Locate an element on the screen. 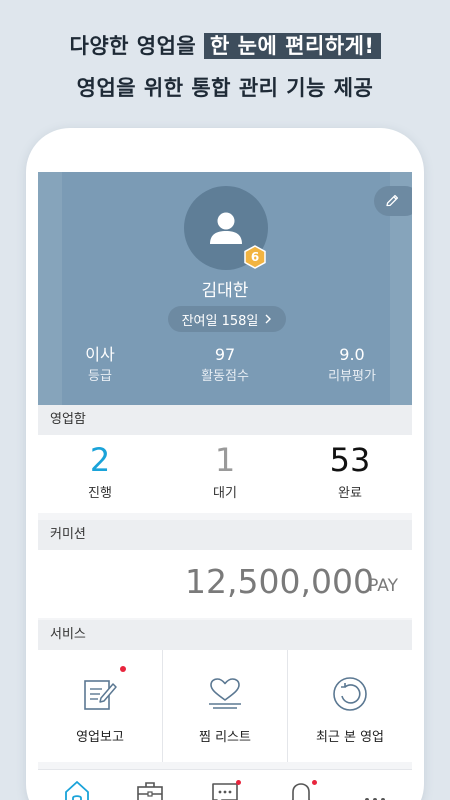 The image size is (450, 800). services-panel: 영업보고 찜 리스트 최근 본 영업 is located at coordinates (225, 706).